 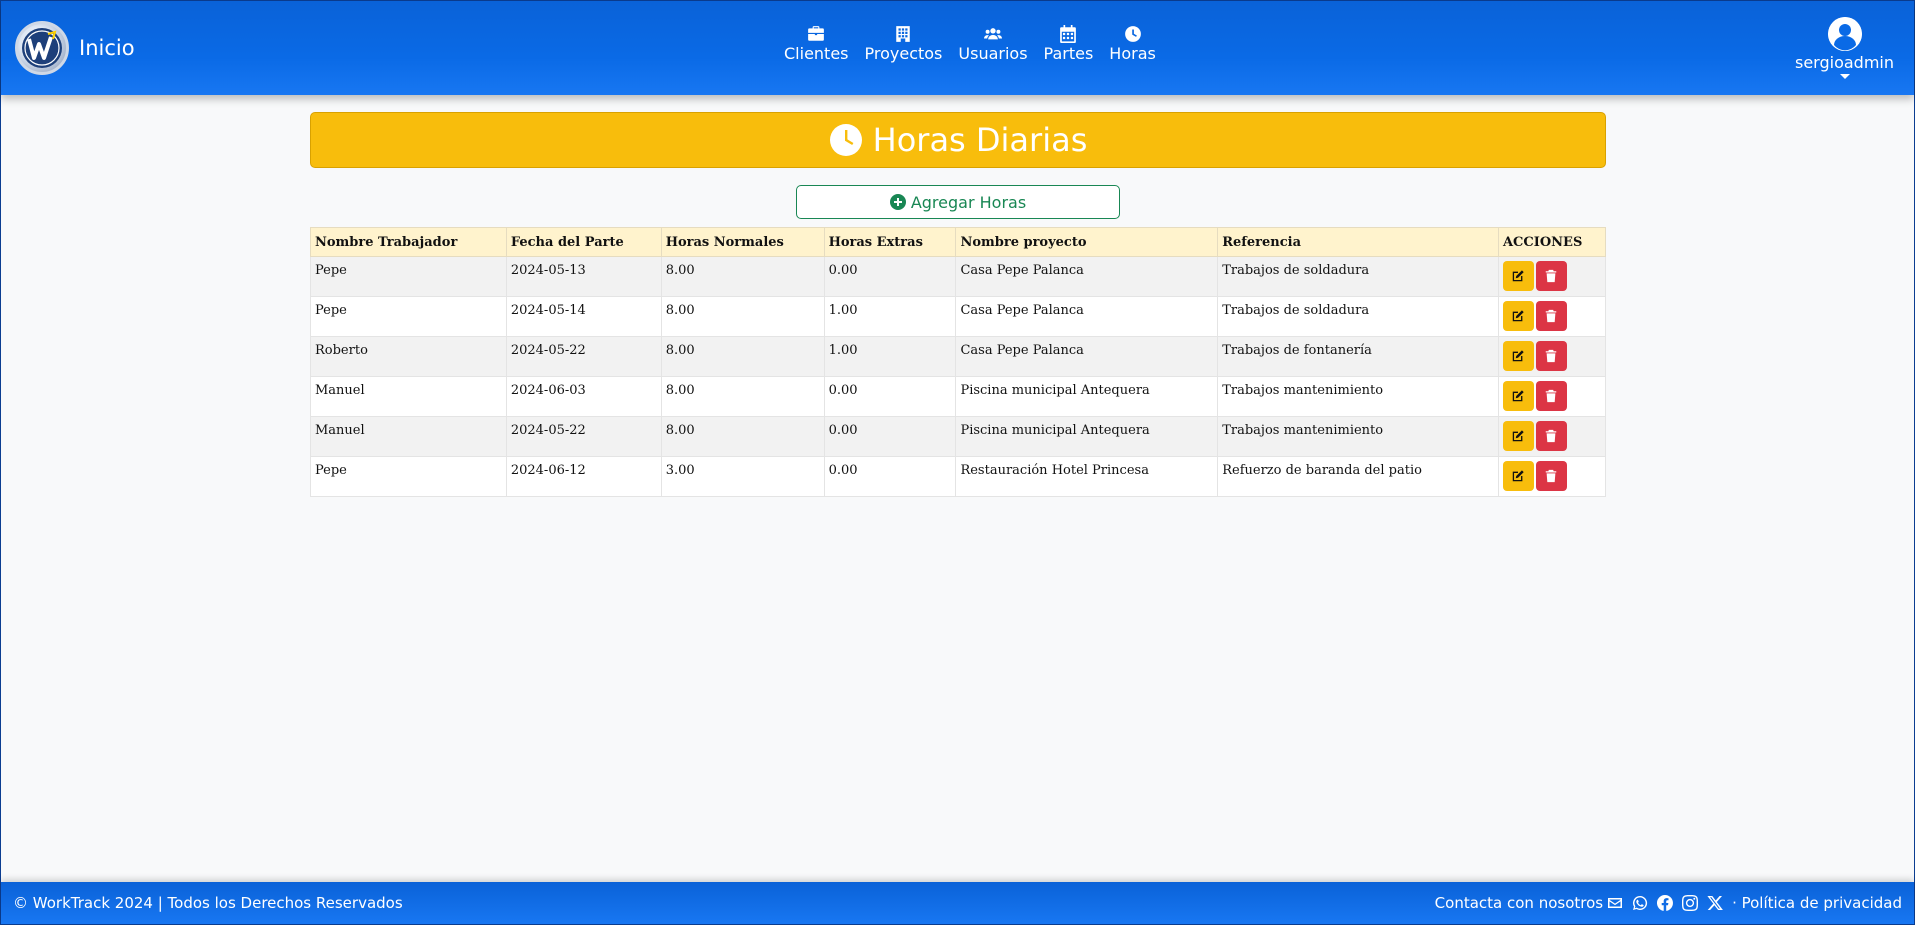 What do you see at coordinates (1087, 242) in the screenshot?
I see `column-header: Nombre proyecto` at bounding box center [1087, 242].